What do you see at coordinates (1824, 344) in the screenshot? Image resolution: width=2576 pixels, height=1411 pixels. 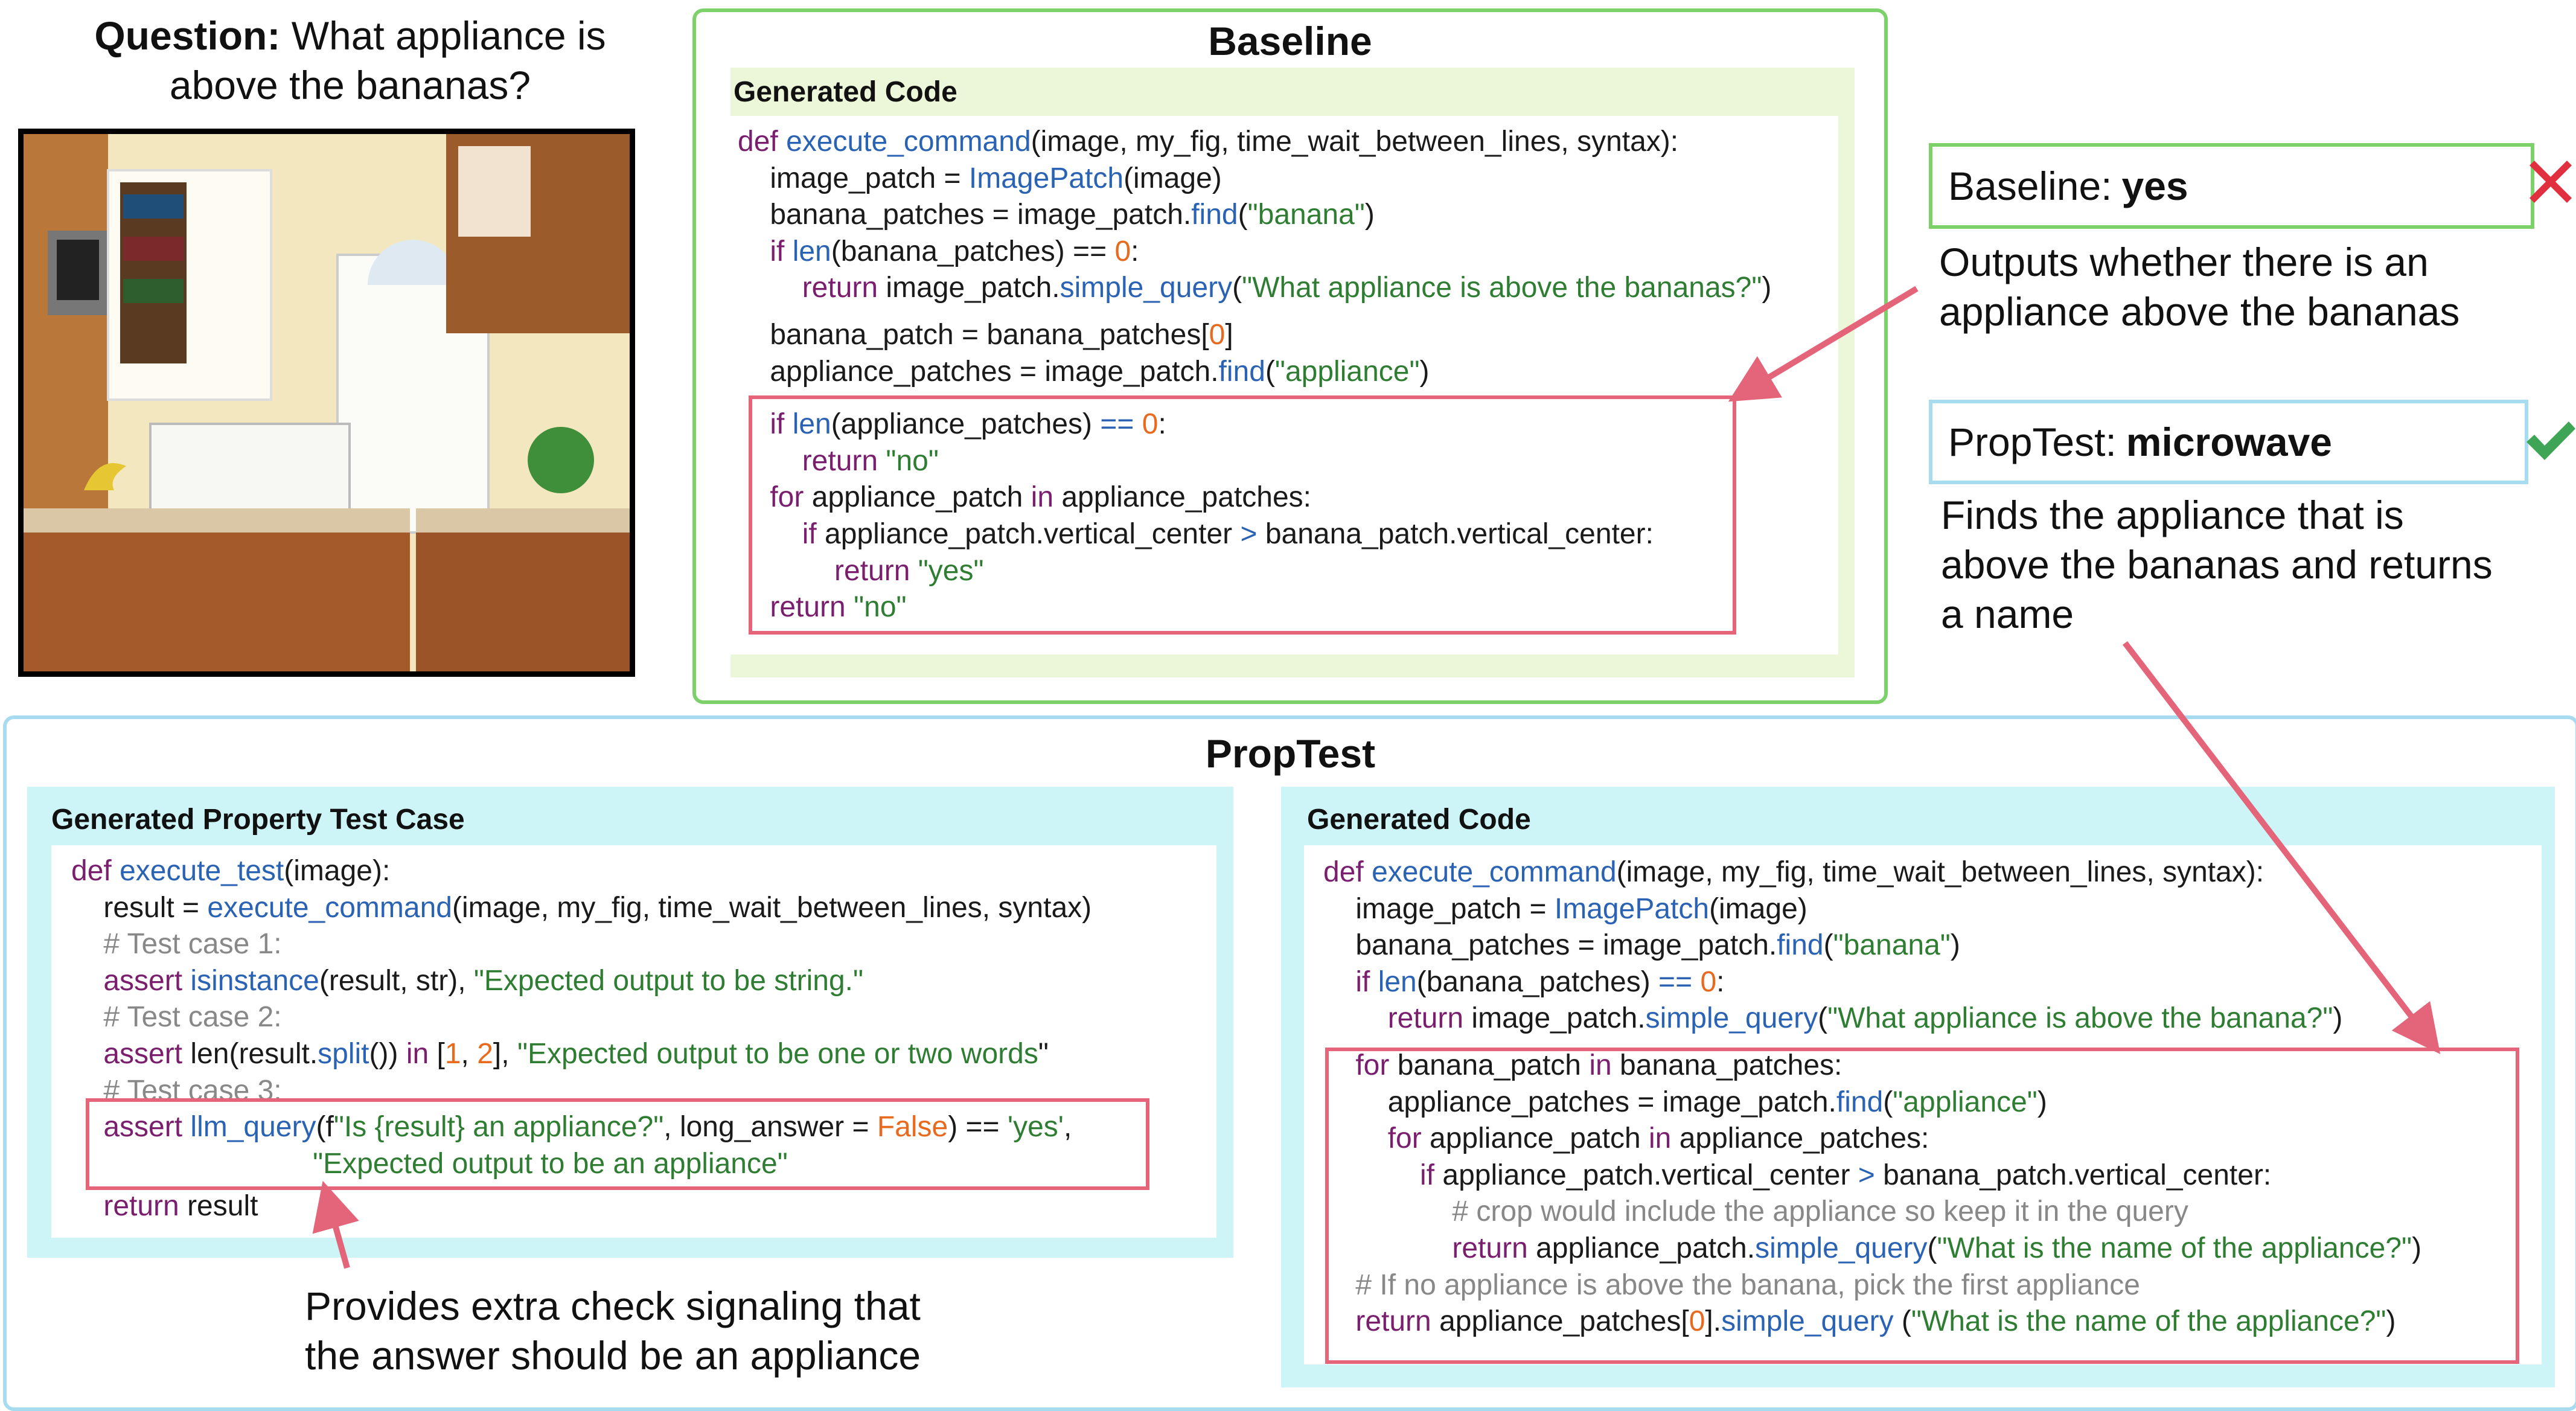 I see `arrow-baseline` at bounding box center [1824, 344].